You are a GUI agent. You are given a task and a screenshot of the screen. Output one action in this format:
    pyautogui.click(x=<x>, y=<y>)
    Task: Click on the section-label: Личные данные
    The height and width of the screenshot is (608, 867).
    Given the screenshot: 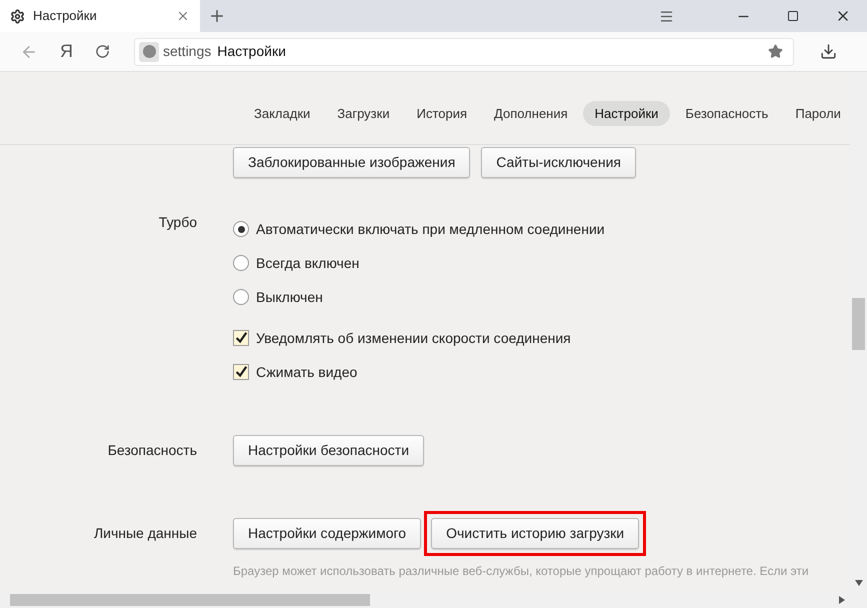 What is the action you would take?
    pyautogui.click(x=145, y=533)
    